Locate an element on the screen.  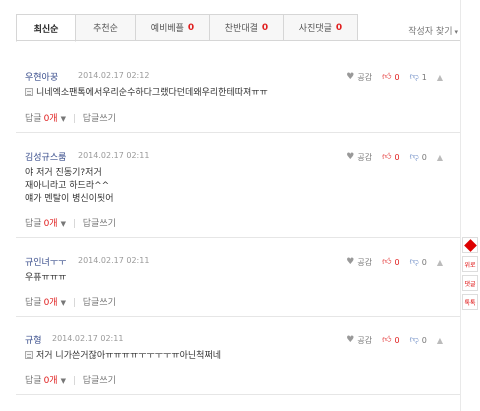
comment-text: 우퓨ㅠㅠㅠ is located at coordinates (46, 278).